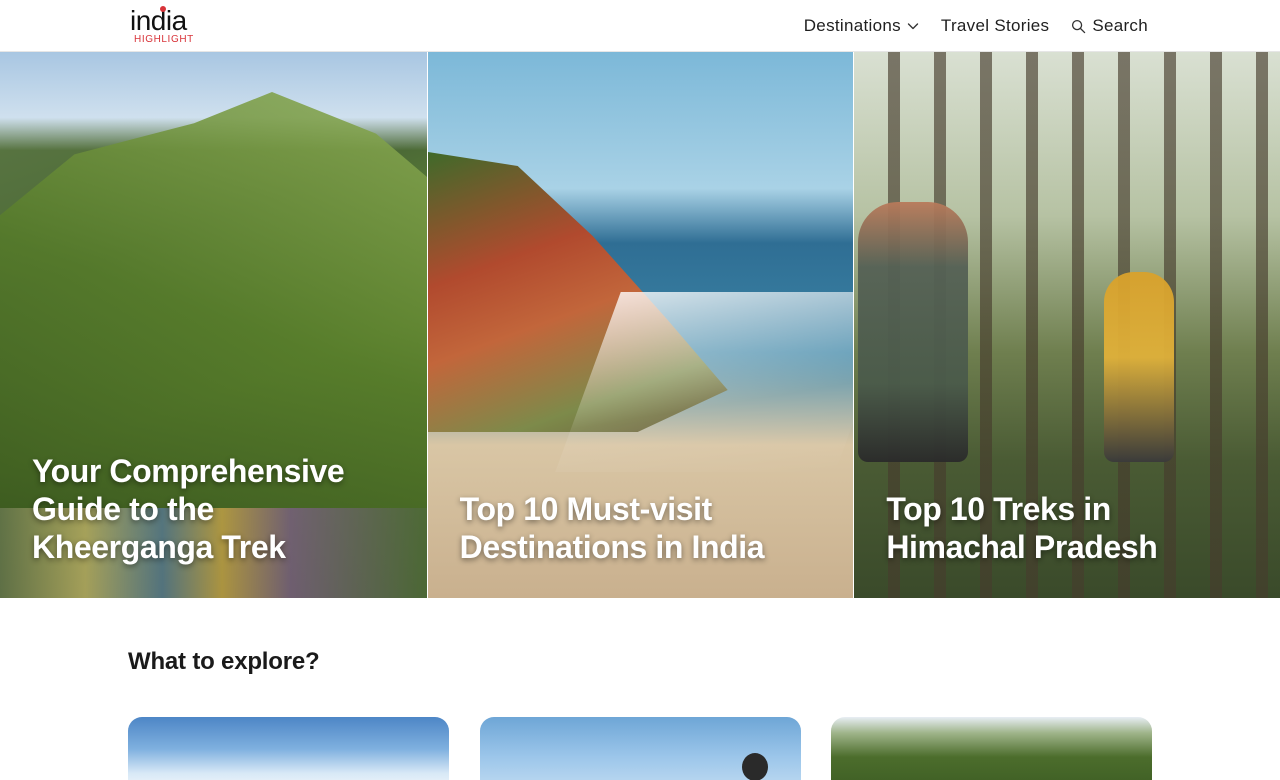  I want to click on nav-destinations-label: Destinations, so click(852, 25).